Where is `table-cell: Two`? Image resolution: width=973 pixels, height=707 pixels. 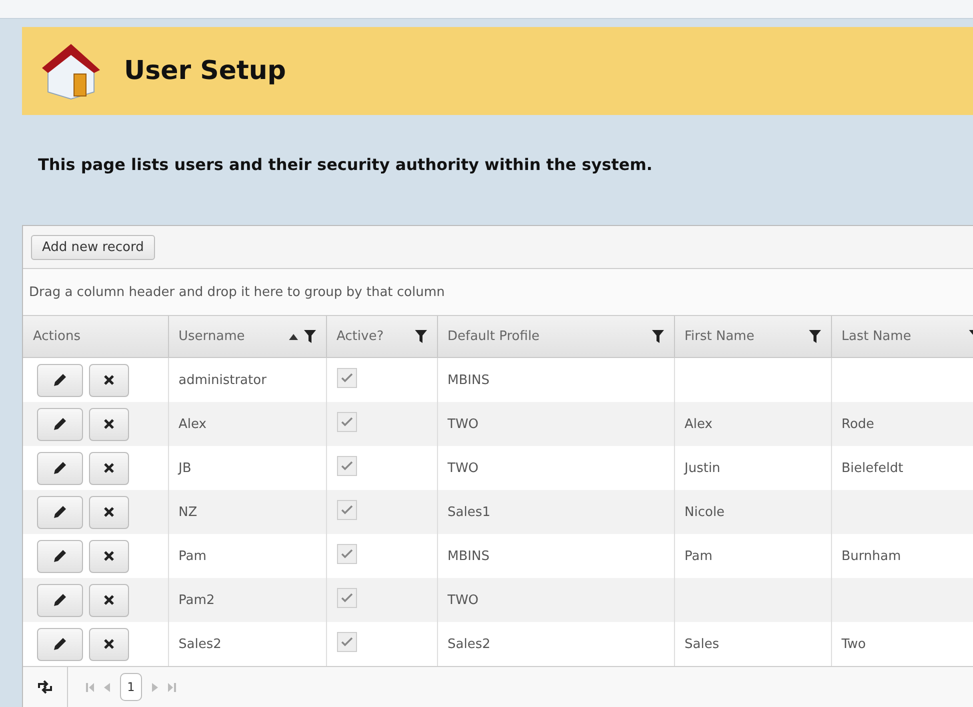 table-cell: Two is located at coordinates (854, 644).